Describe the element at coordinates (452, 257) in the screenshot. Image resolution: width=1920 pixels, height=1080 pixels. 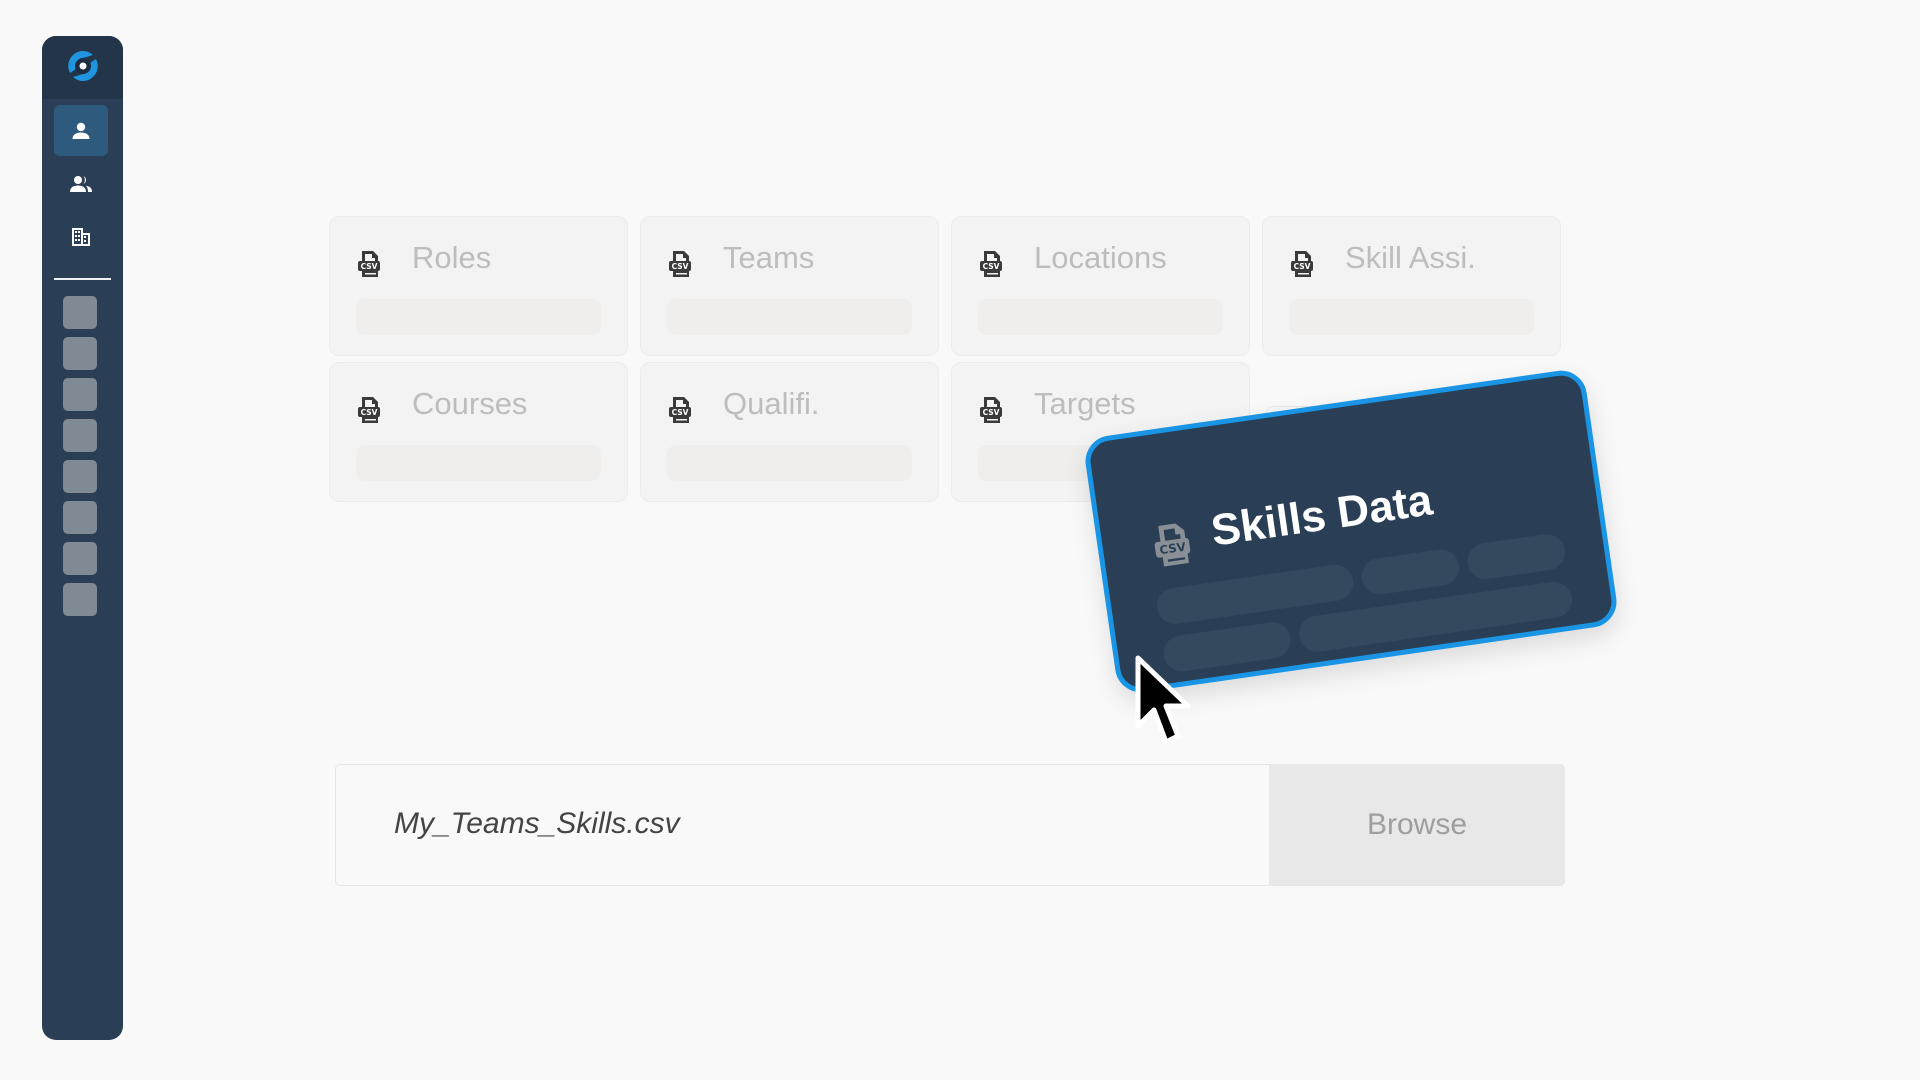
I see `import-card-label: Roles` at that location.